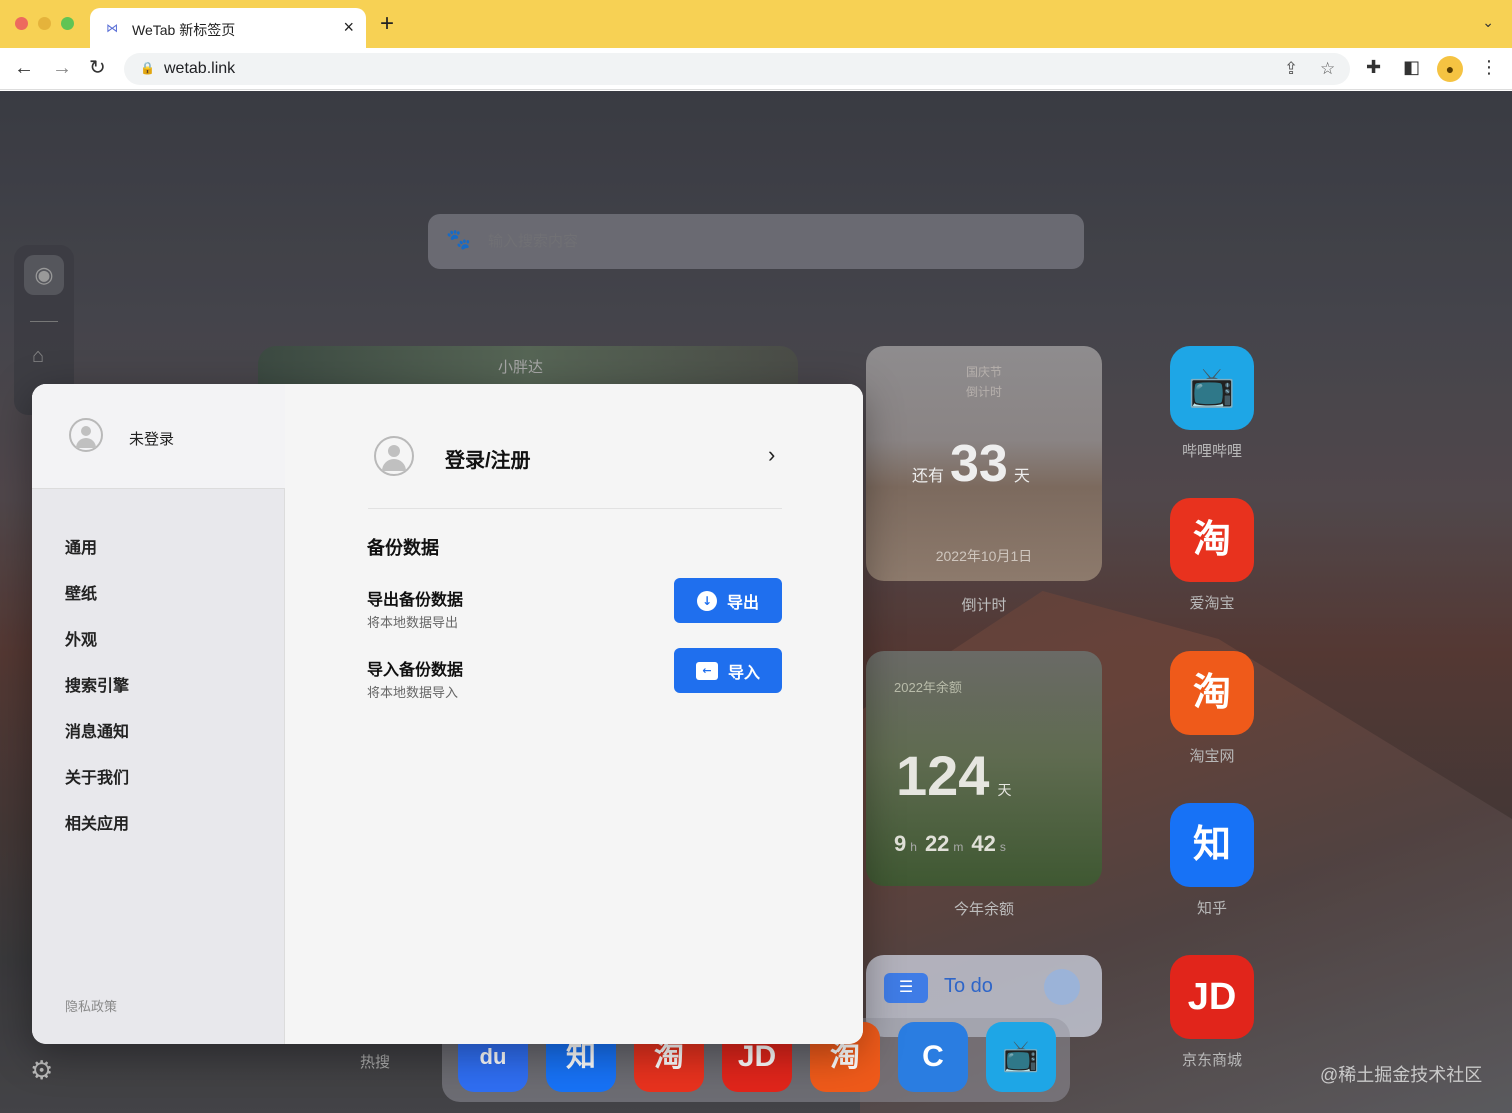 Image resolution: width=1512 pixels, height=1113 pixels. What do you see at coordinates (928, 687) in the screenshot?
I see `year-left-title: 2022年余额` at bounding box center [928, 687].